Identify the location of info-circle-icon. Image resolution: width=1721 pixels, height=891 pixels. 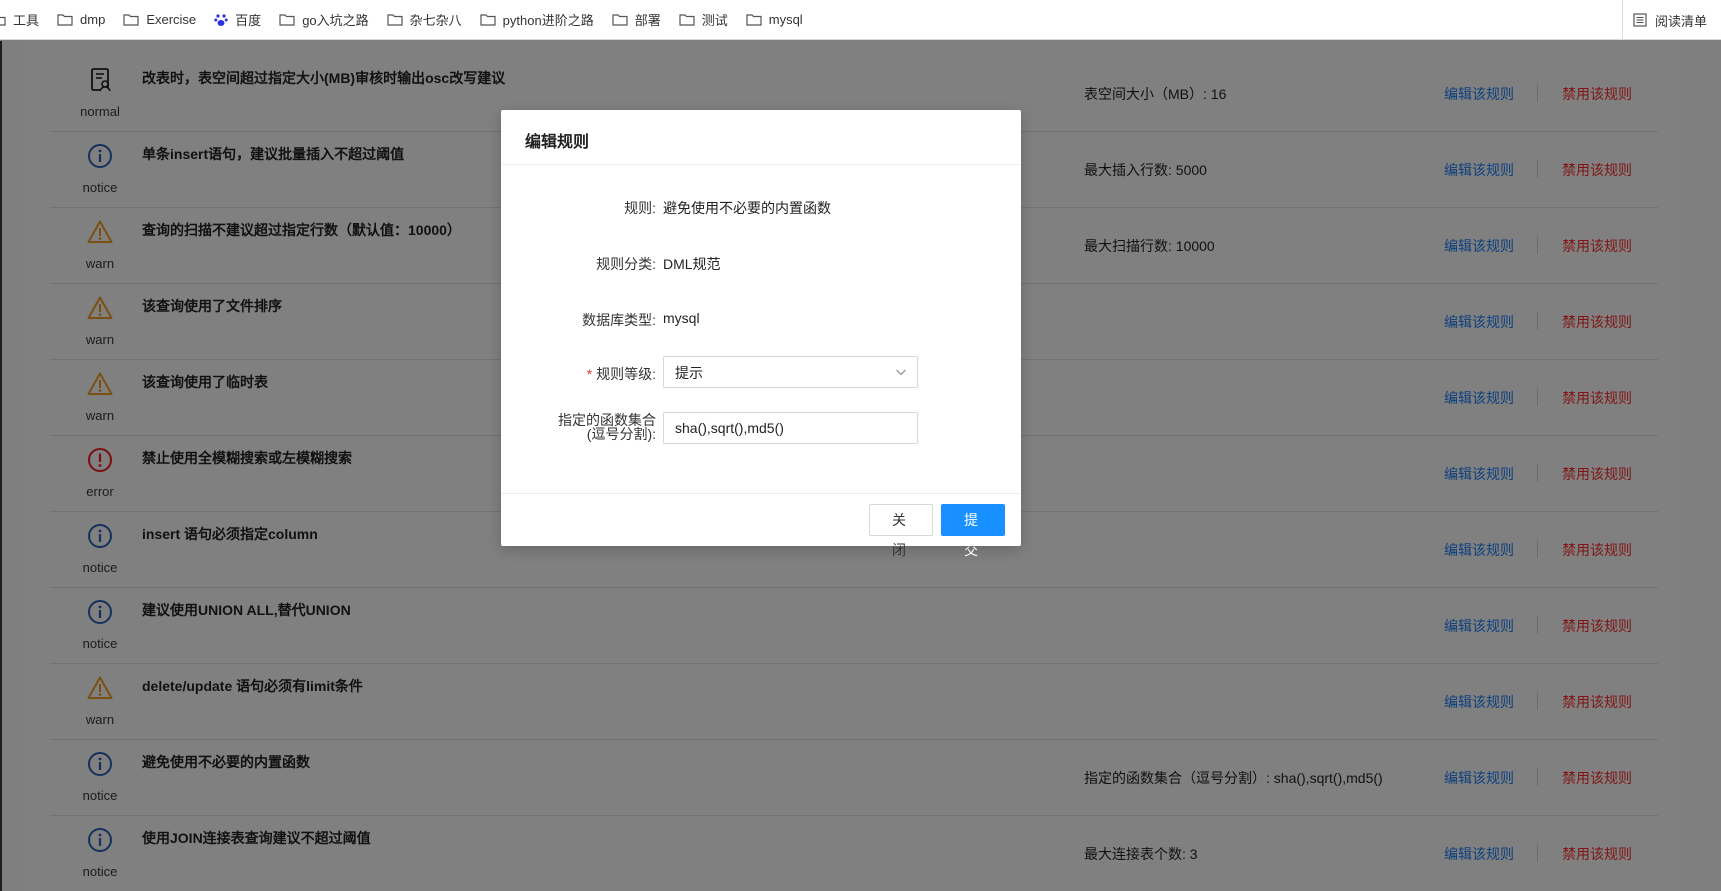
(100, 840).